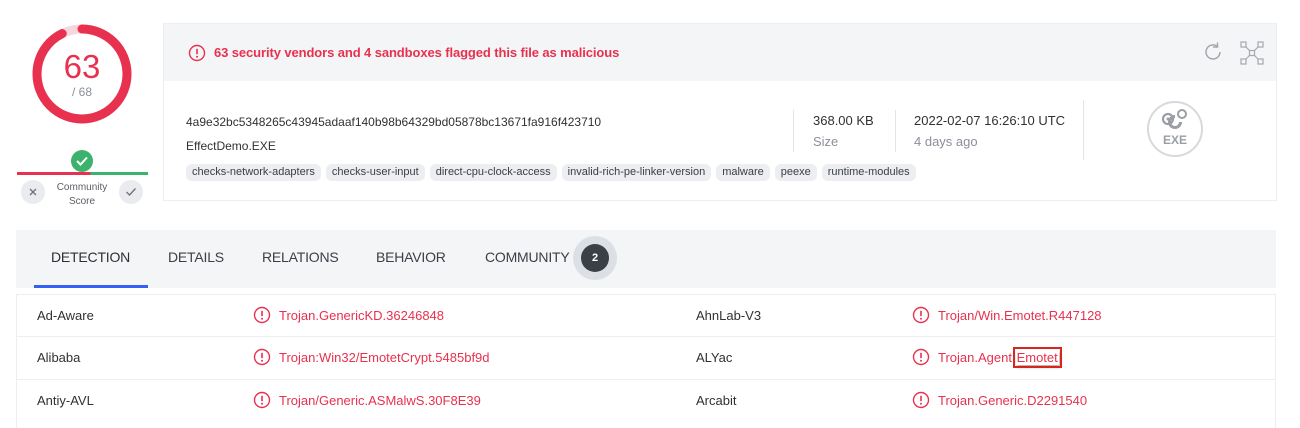  Describe the element at coordinates (826, 141) in the screenshot. I see `file-size-label: Size` at that location.